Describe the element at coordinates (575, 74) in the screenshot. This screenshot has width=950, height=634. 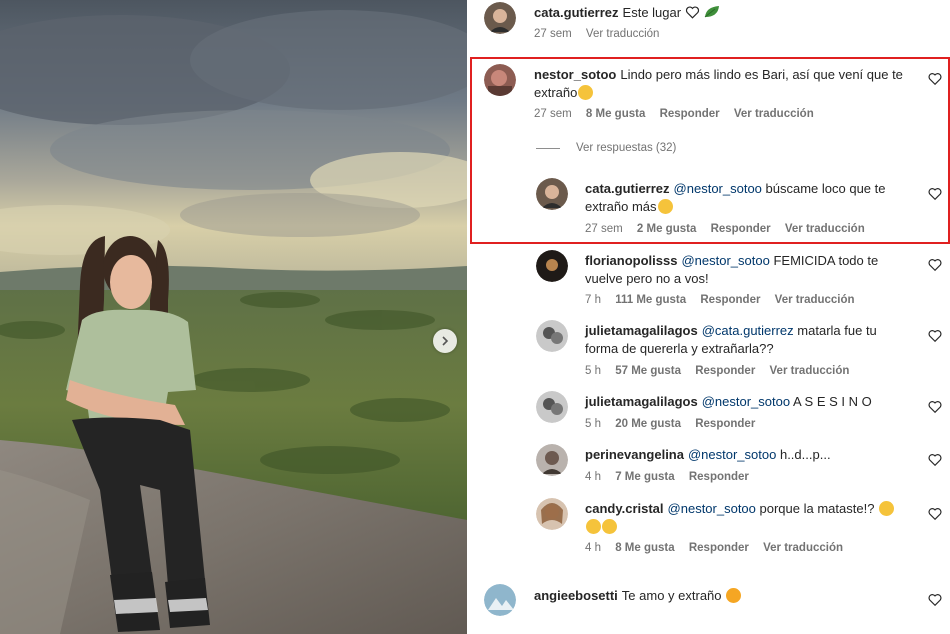
I see `comment-username: nestor_sotoo` at that location.